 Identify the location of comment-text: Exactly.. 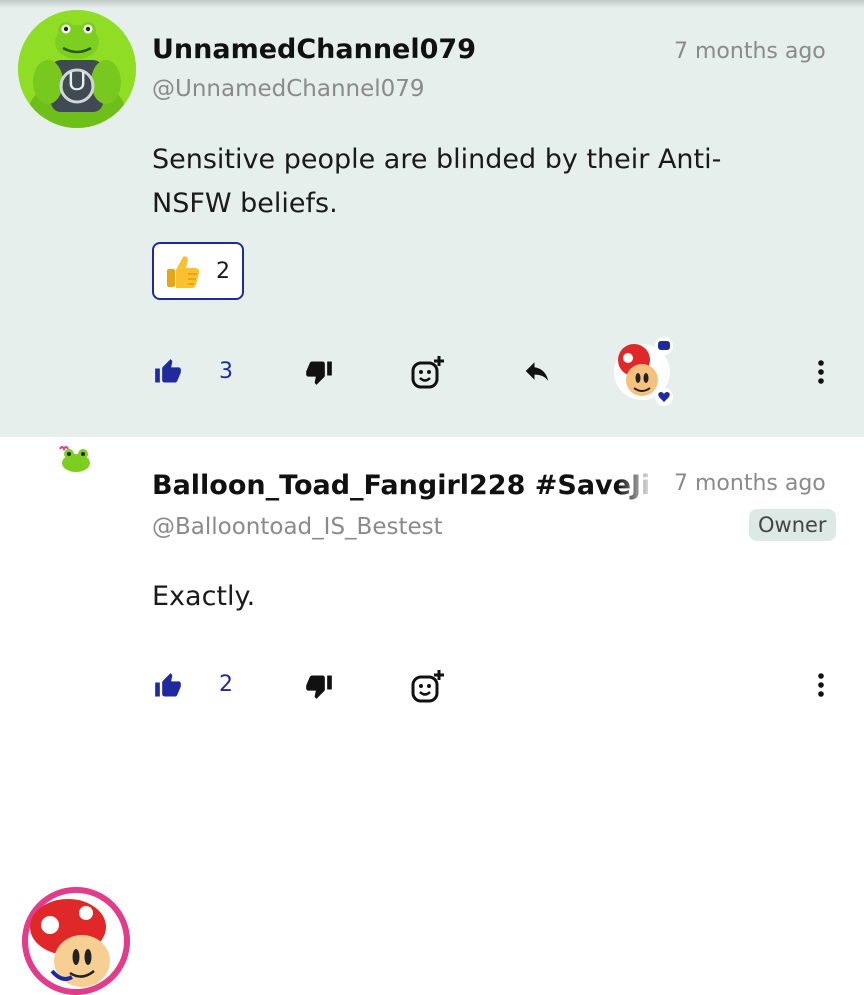
(203, 597).